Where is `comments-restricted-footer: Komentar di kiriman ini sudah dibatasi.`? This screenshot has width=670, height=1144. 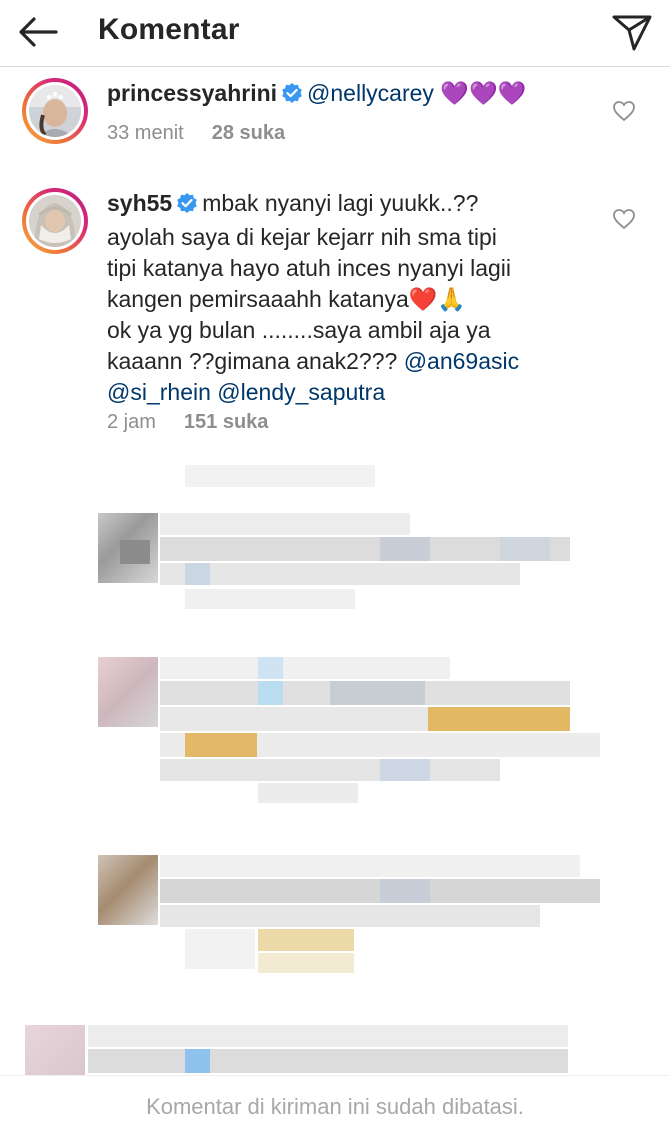 comments-restricted-footer: Komentar di kiriman ini sudah dibatasi. is located at coordinates (335, 1109).